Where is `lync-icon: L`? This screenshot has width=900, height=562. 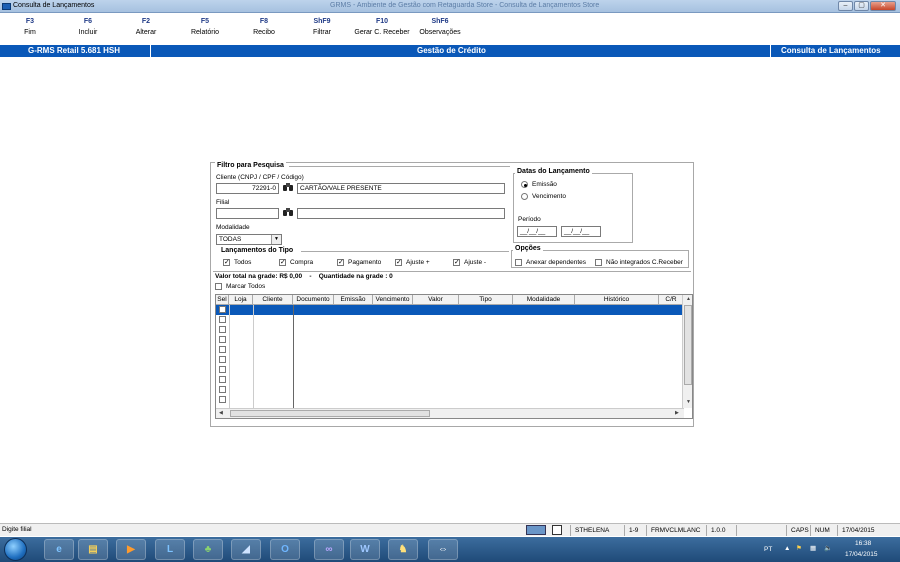 lync-icon: L is located at coordinates (170, 549).